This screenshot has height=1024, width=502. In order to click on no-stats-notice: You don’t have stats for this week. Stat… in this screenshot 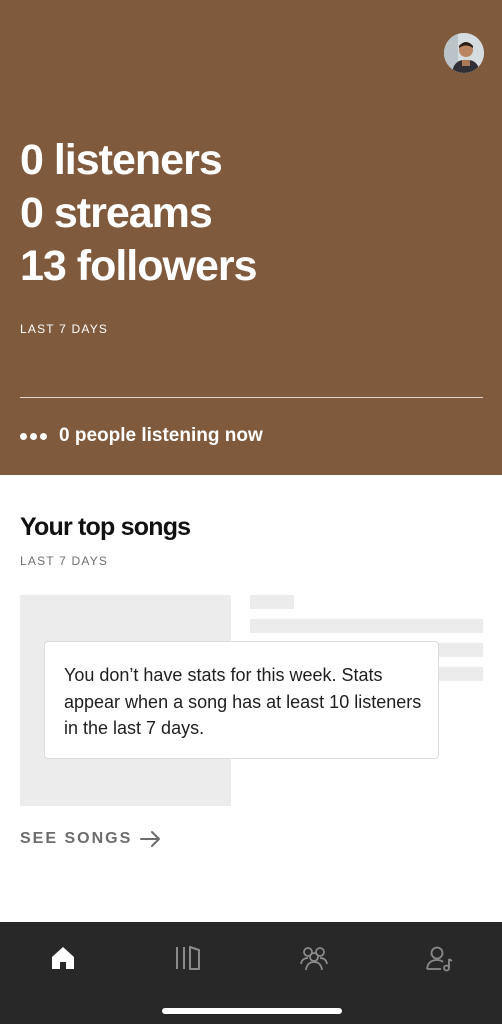, I will do `click(241, 700)`.